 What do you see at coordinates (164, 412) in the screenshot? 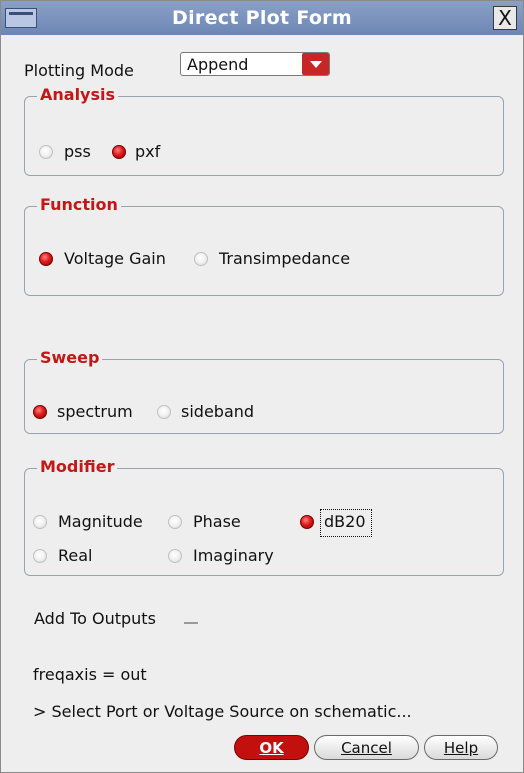
I see `radio-sideband` at bounding box center [164, 412].